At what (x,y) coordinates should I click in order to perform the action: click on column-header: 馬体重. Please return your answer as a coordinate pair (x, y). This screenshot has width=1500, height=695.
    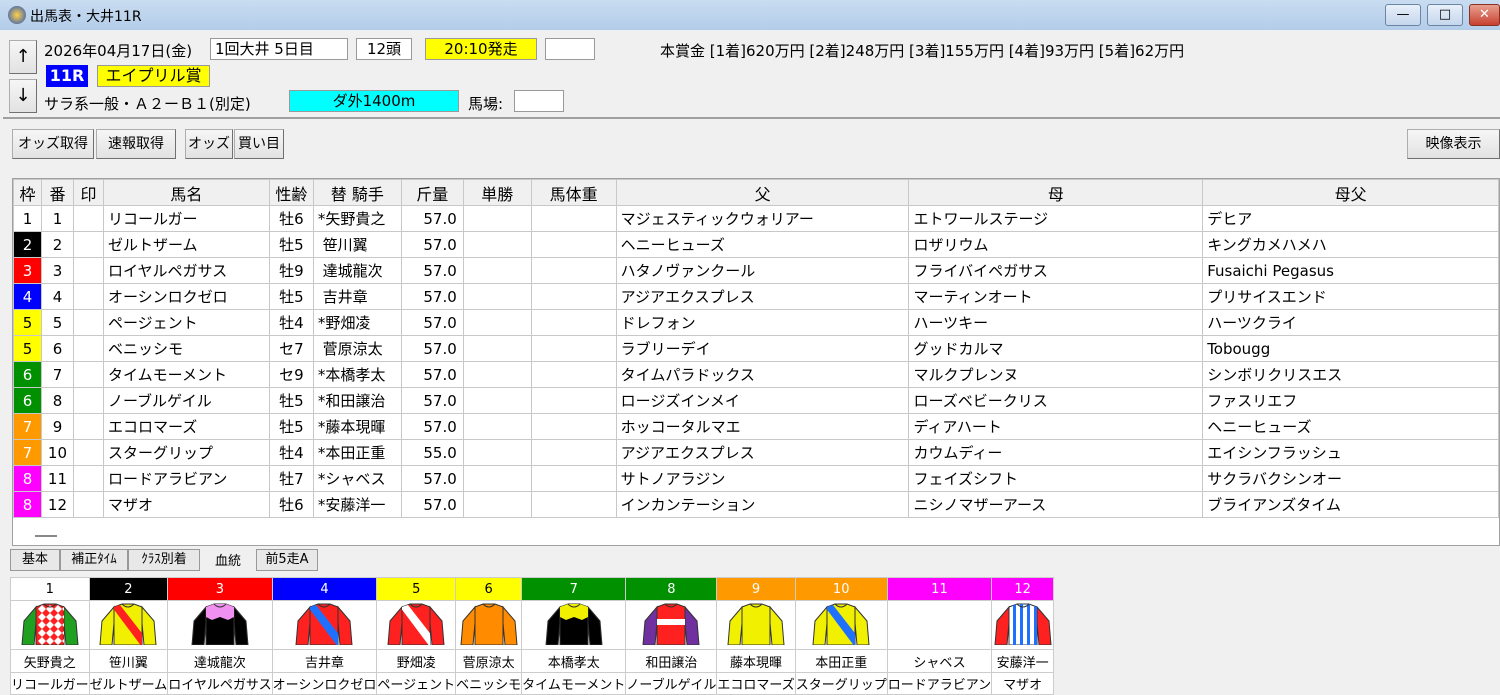
    Looking at the image, I should click on (573, 192).